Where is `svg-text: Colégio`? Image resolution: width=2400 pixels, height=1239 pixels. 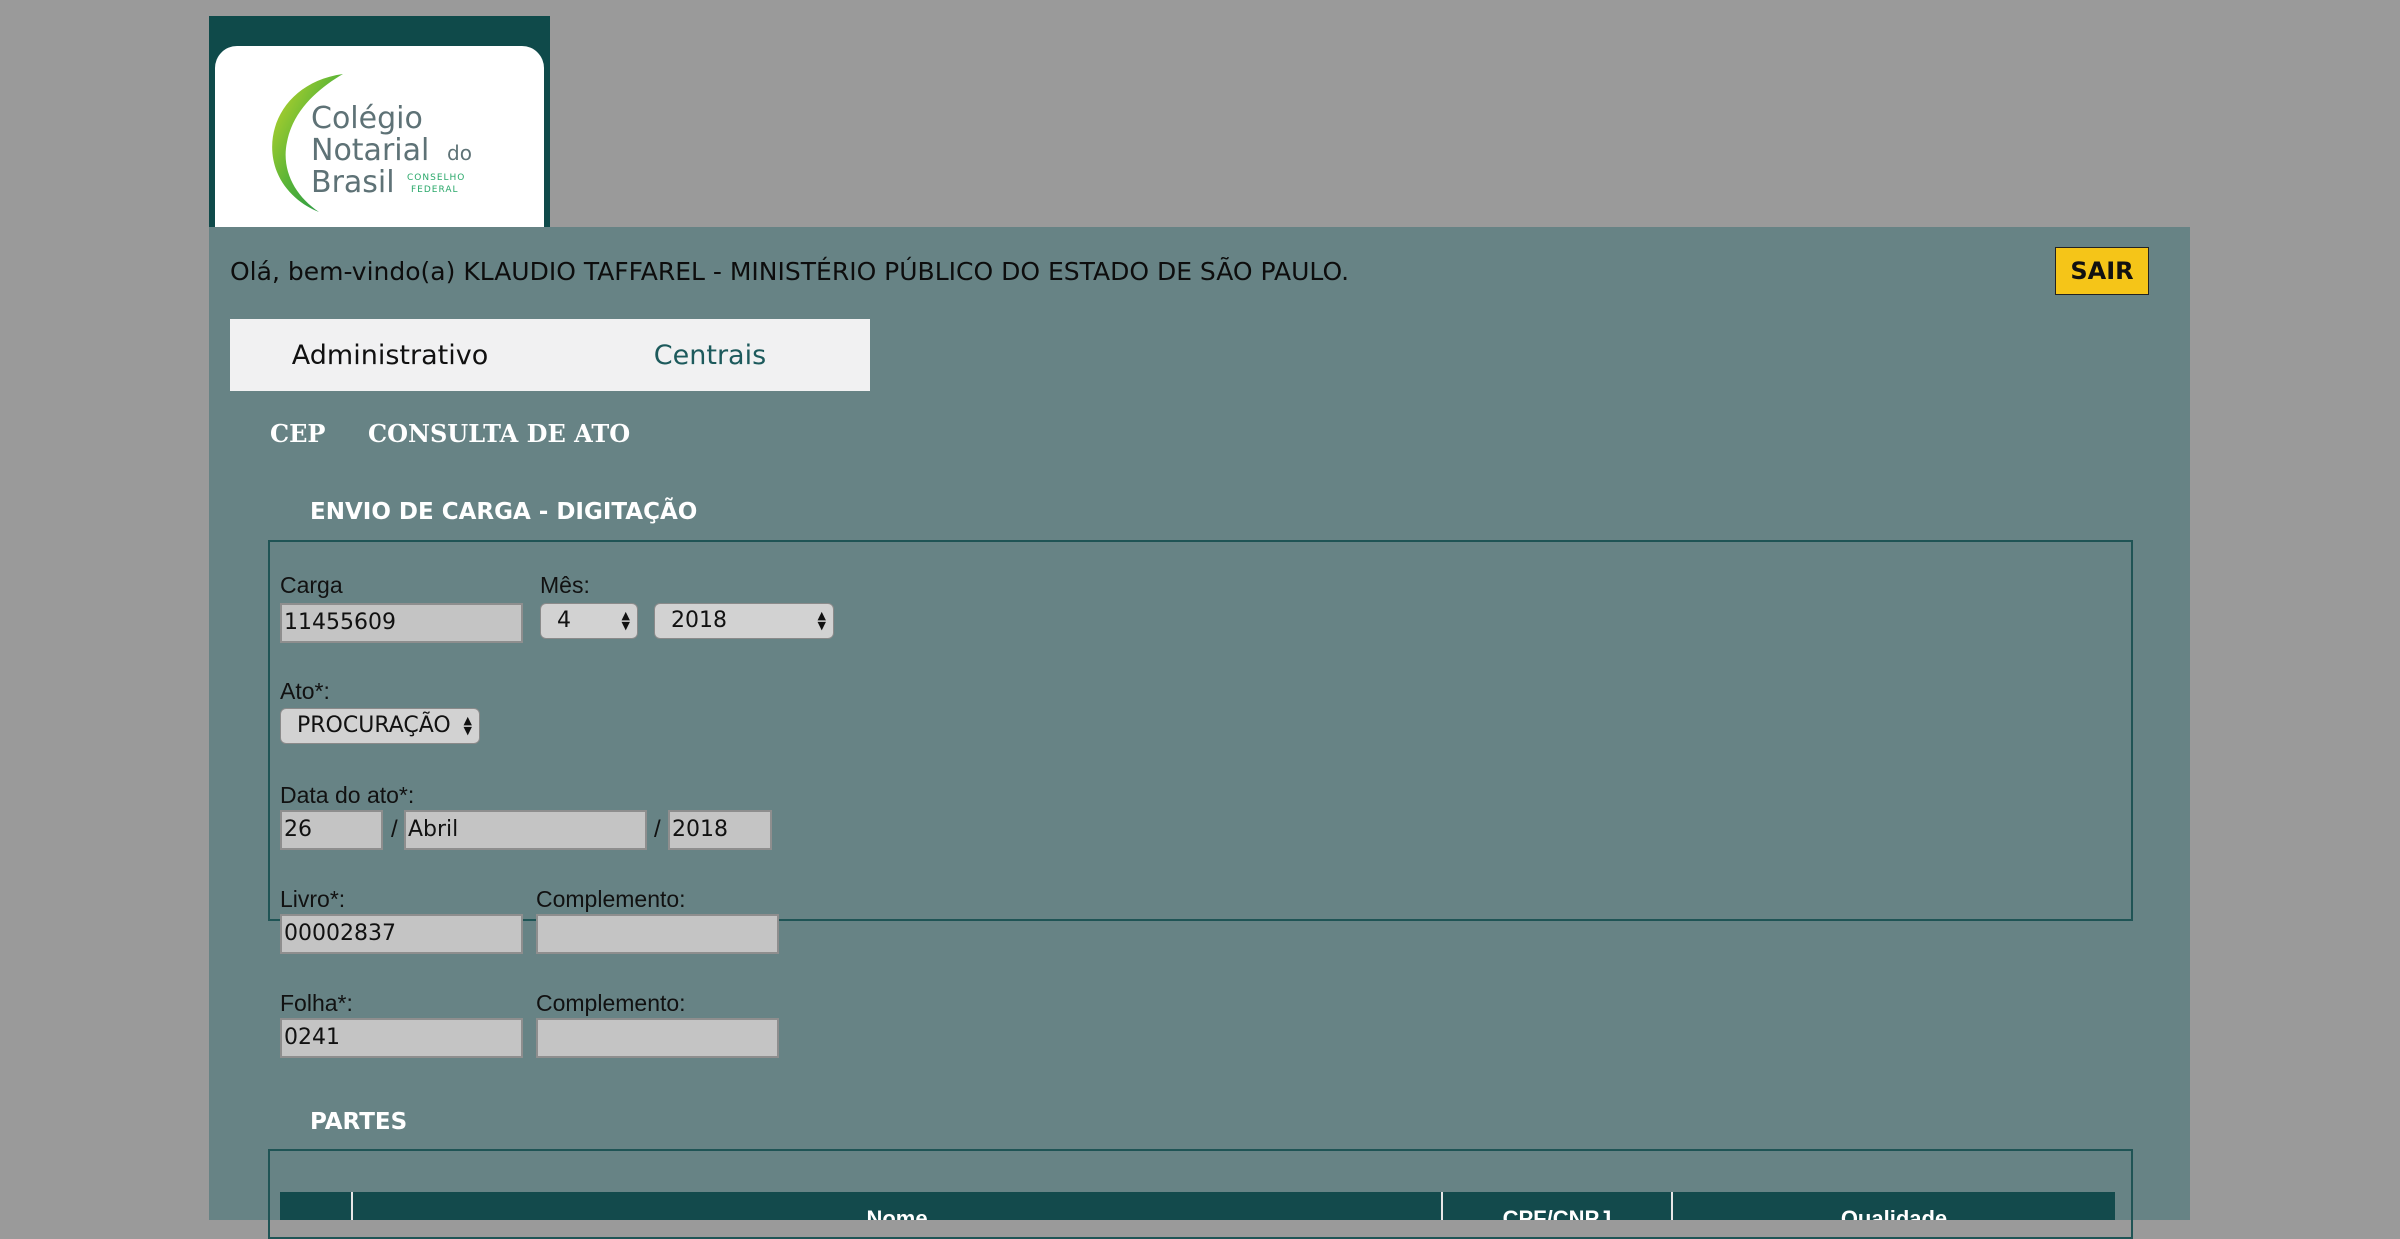 svg-text: Colégio is located at coordinates (367, 118).